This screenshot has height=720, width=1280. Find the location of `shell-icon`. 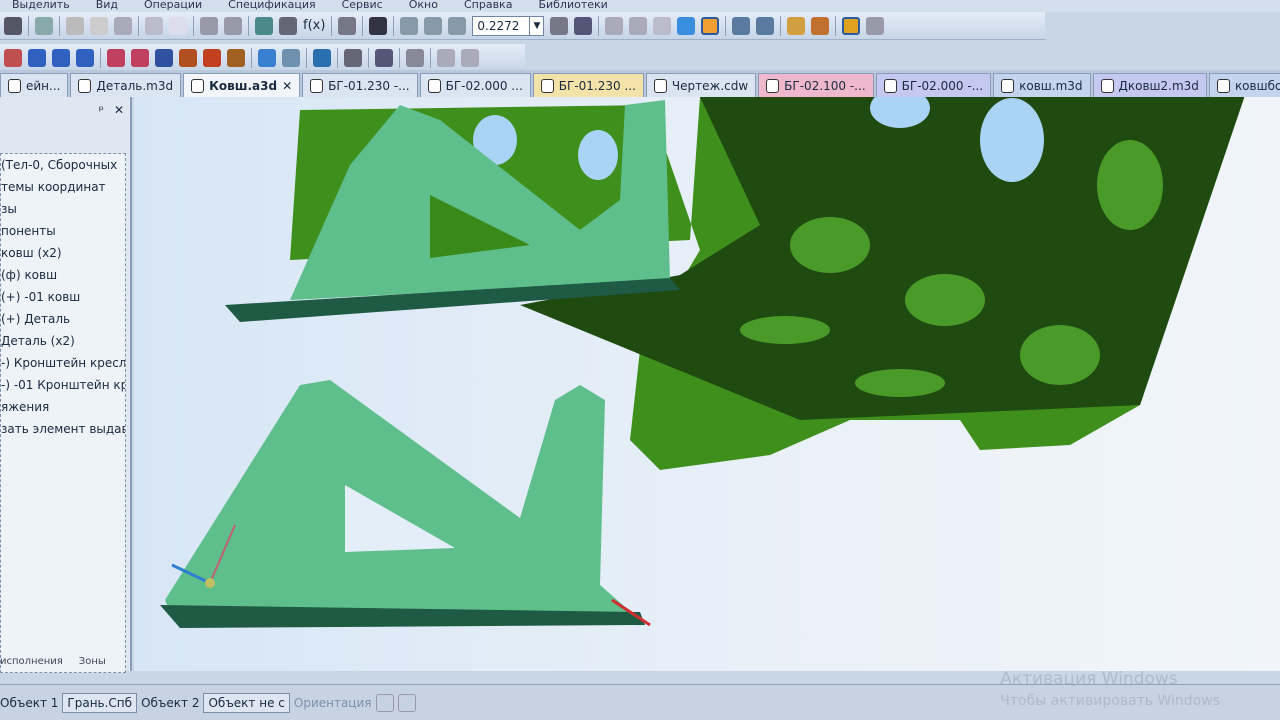

shell-icon is located at coordinates (212, 57).